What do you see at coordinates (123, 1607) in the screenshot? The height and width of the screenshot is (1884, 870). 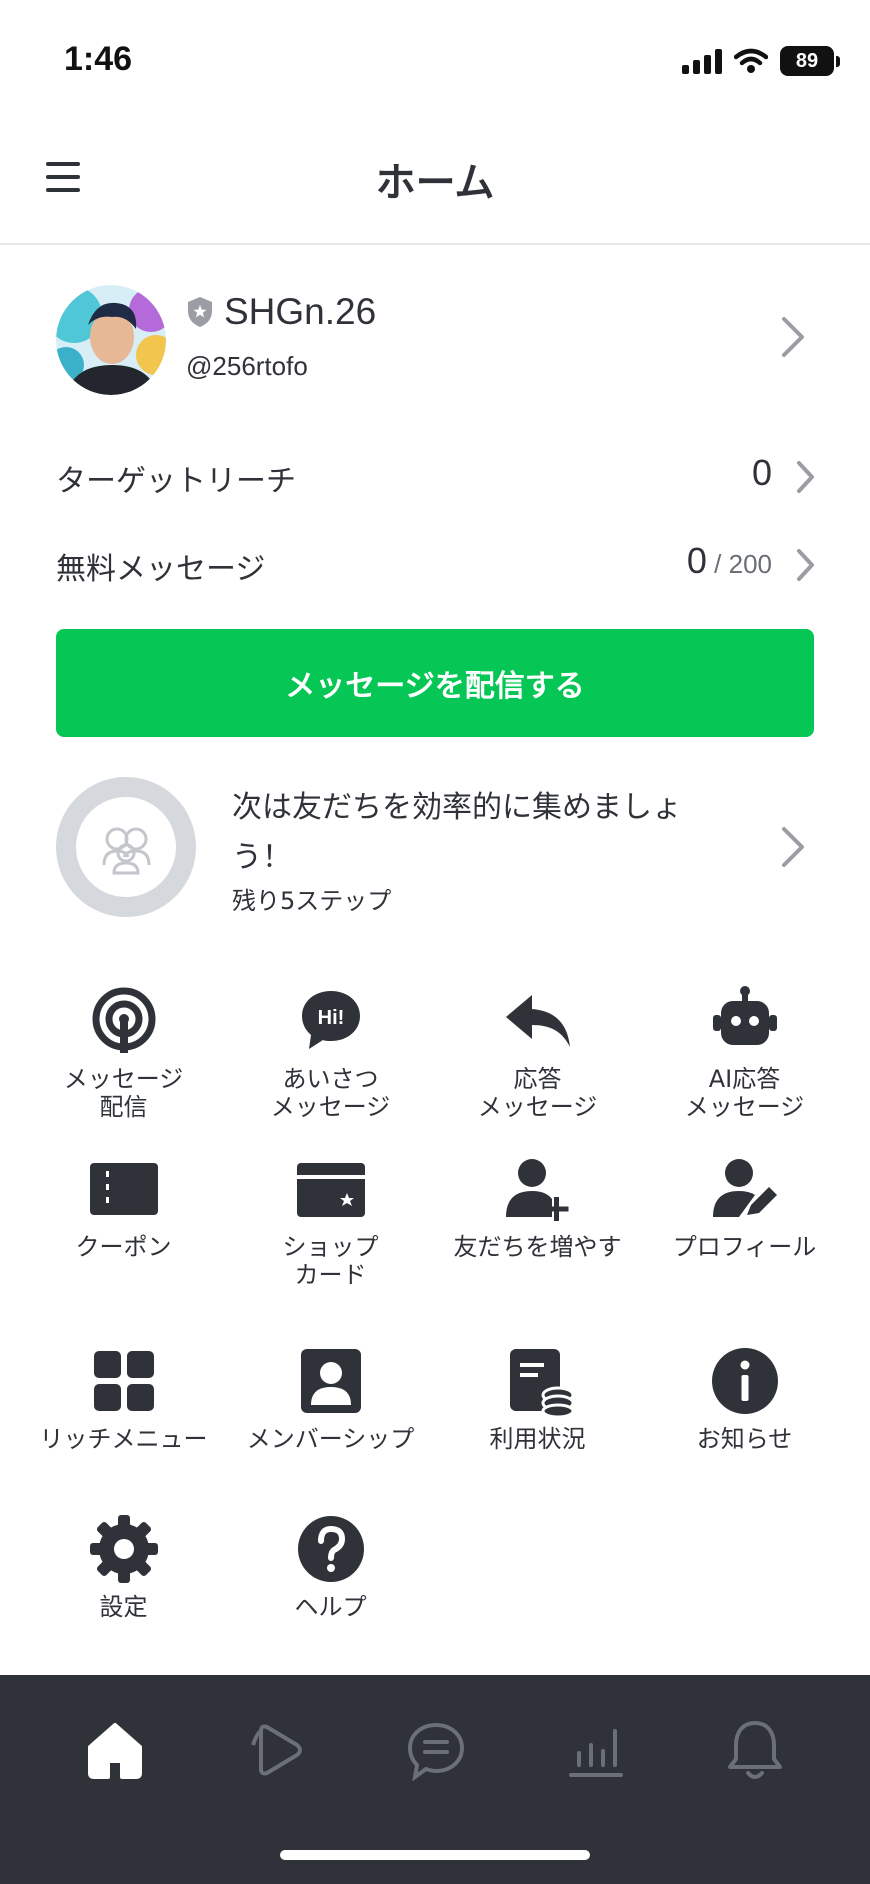 I see `menu-item-label: 設定` at bounding box center [123, 1607].